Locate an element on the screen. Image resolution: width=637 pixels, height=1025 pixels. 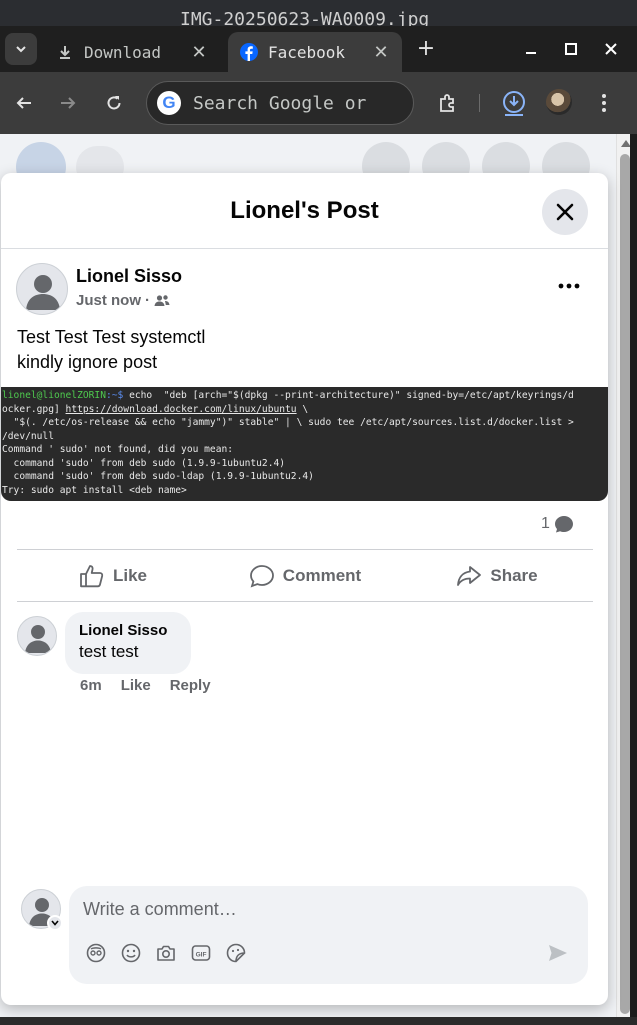
forward-arrow-icon is located at coordinates (68, 103).